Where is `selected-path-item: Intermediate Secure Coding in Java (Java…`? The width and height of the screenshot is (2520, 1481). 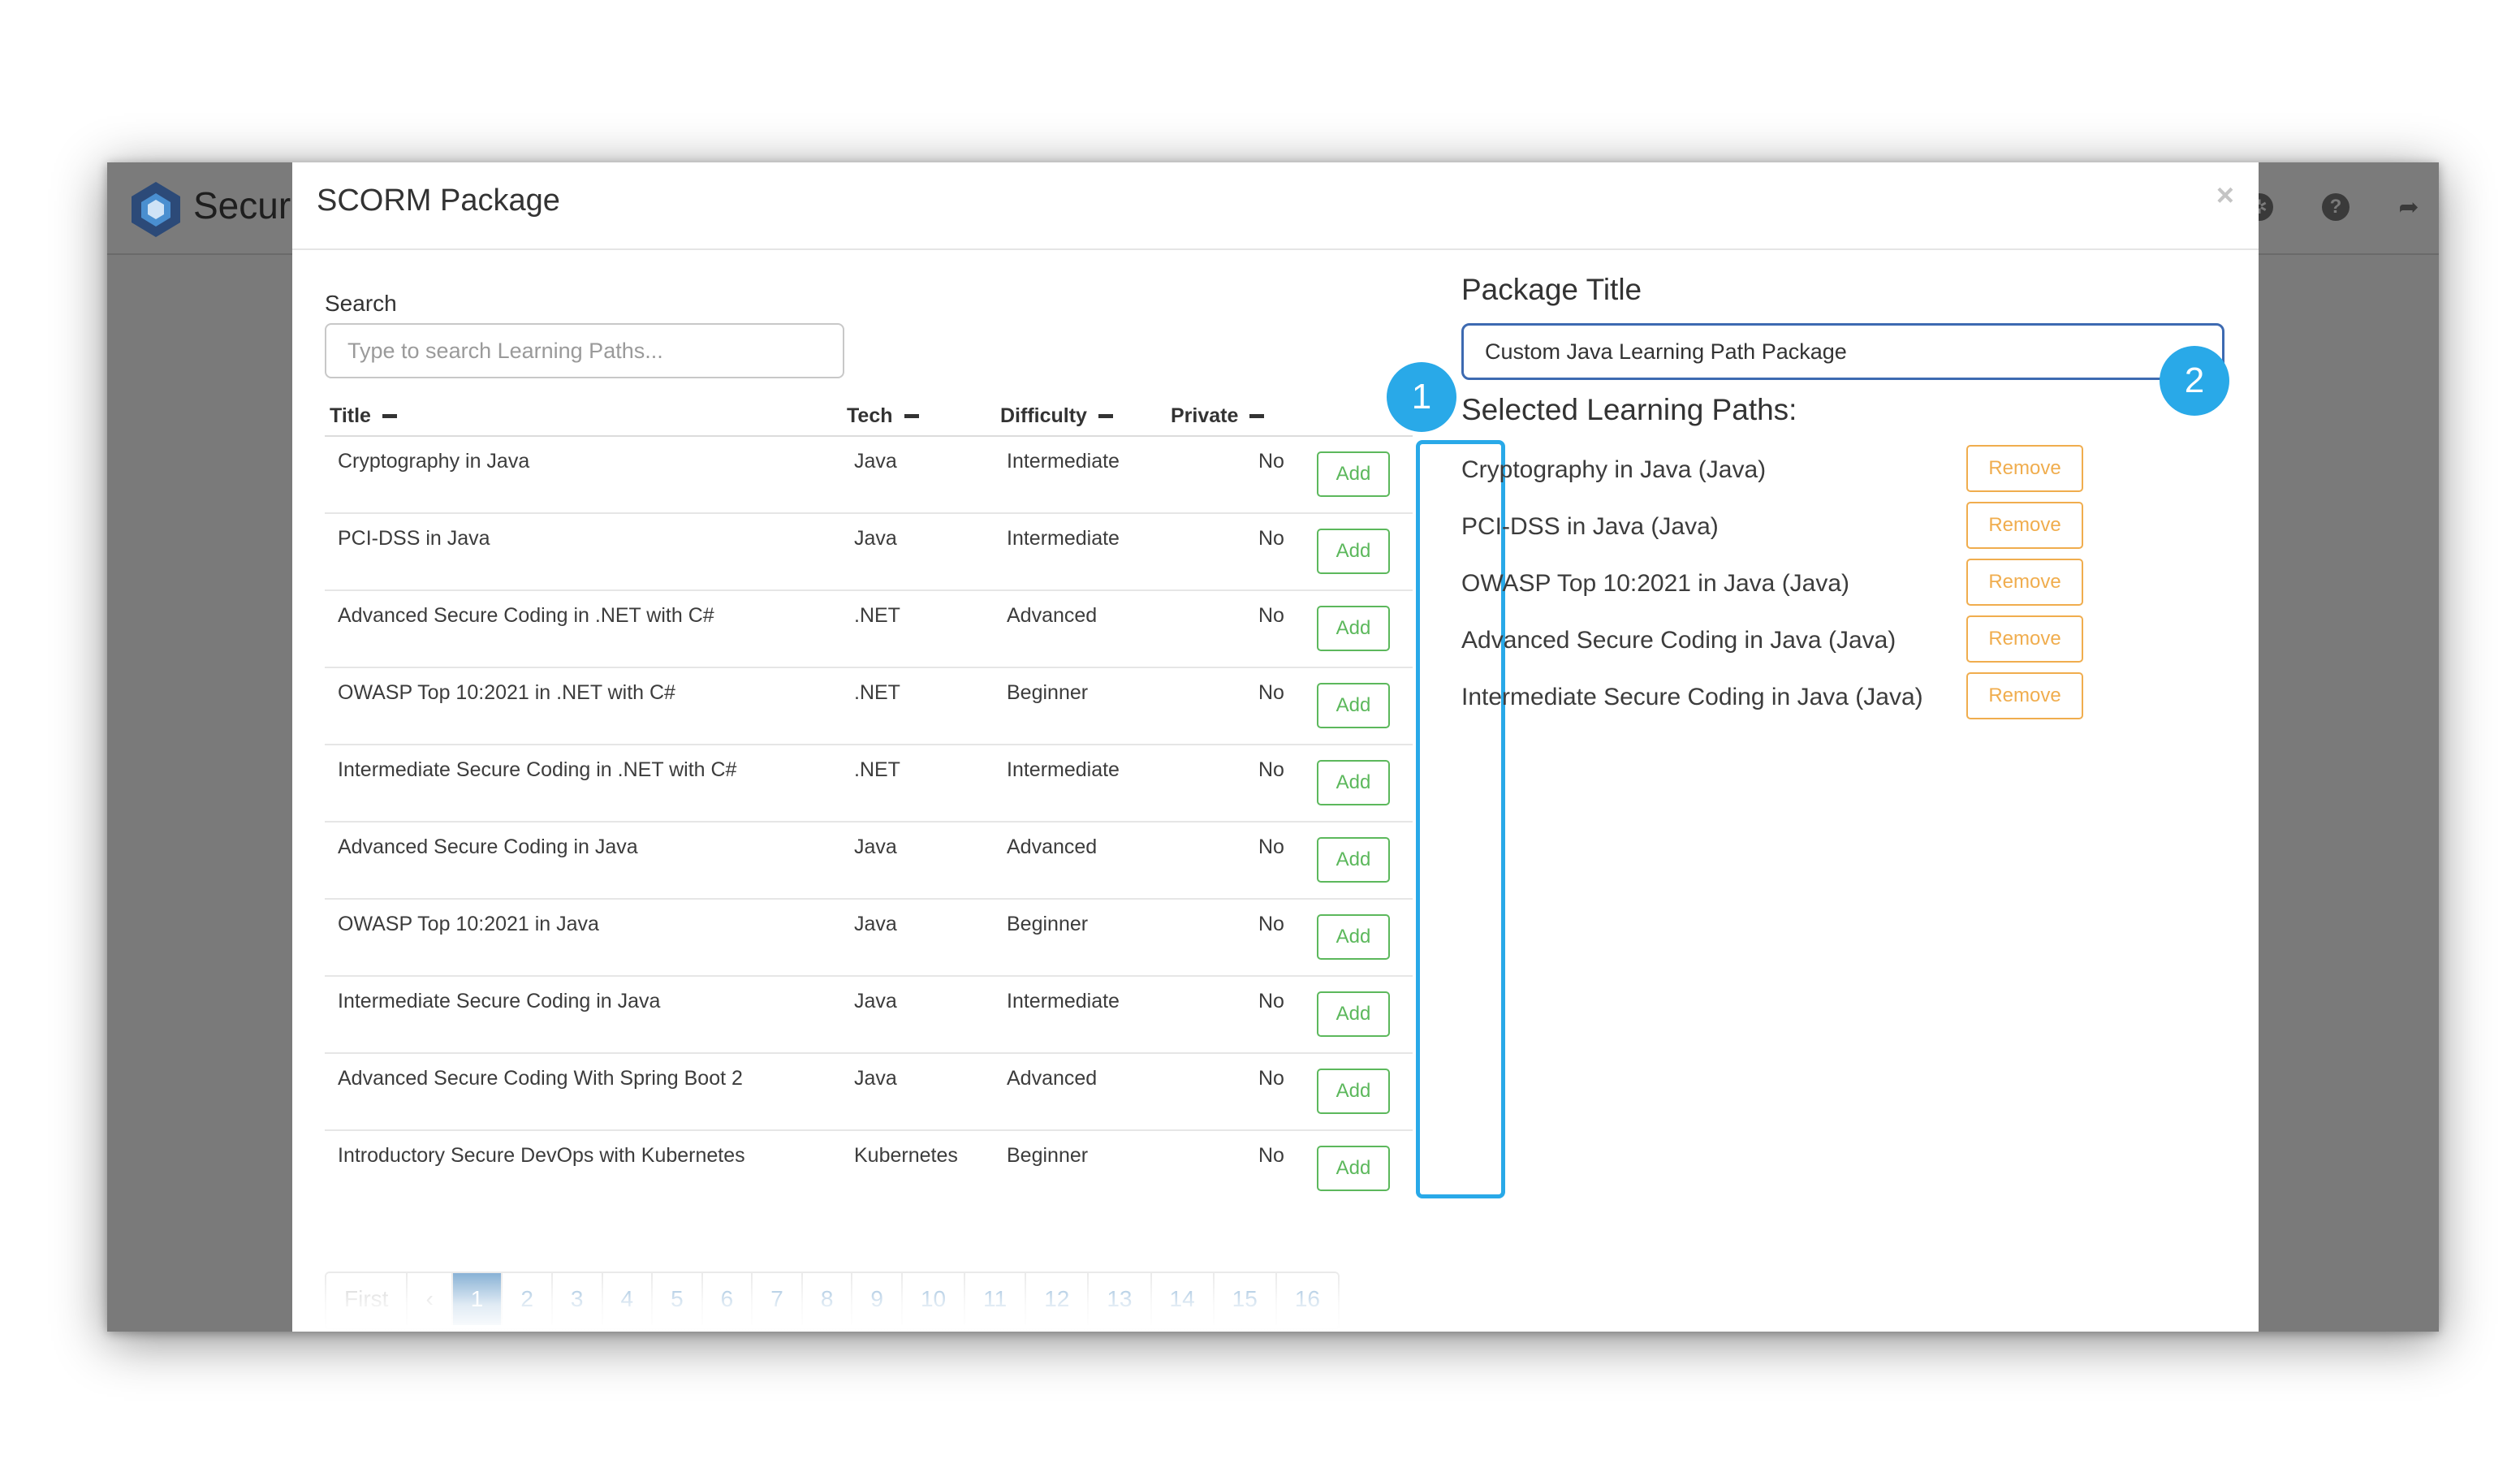
selected-path-item: Intermediate Secure Coding in Java (Java… is located at coordinates (1826, 701).